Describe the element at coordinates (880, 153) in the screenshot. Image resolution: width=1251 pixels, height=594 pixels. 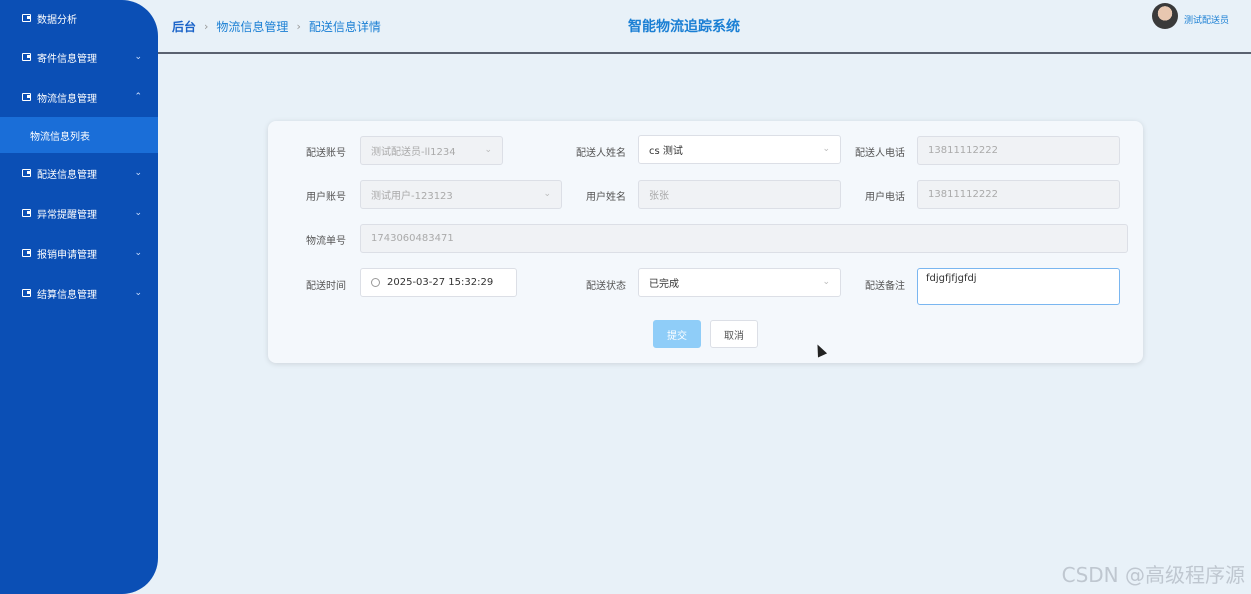
I see `courier-phone-label: 配送人电话` at that location.